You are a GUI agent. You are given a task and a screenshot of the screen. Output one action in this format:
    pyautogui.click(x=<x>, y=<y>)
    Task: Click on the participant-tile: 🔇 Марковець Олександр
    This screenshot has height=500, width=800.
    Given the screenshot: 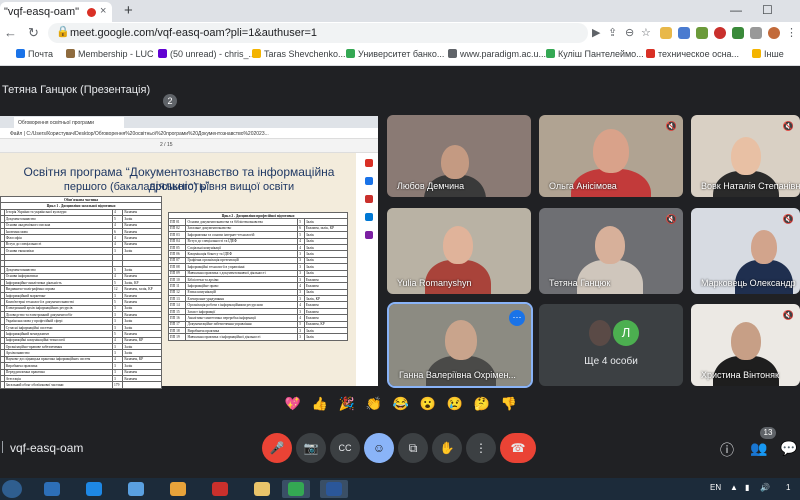 What is the action you would take?
    pyautogui.click(x=745, y=251)
    